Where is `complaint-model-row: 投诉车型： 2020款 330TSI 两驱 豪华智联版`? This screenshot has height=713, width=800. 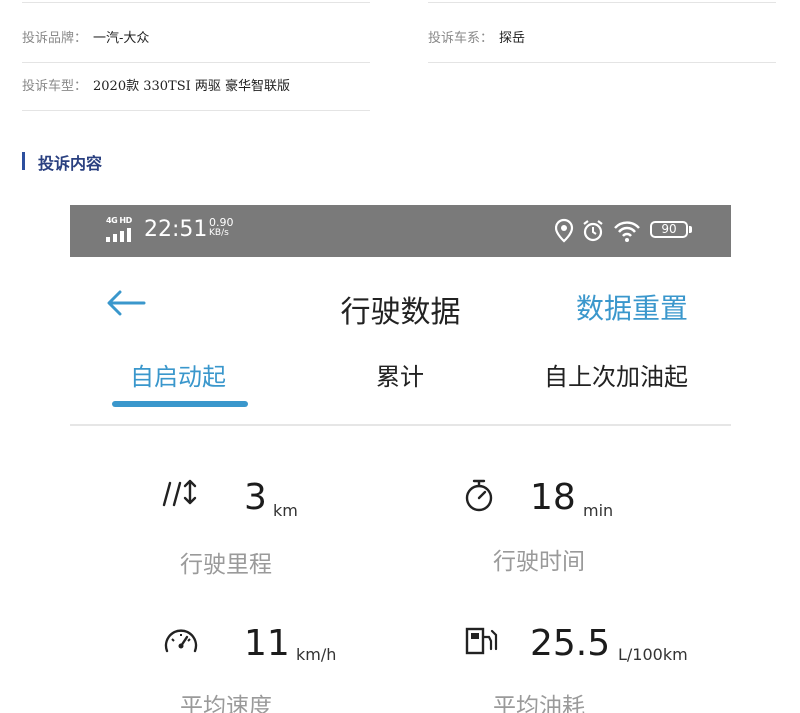
complaint-model-row: 投诉车型： 2020款 330TSI 两驱 豪华智联版 is located at coordinates (196, 84).